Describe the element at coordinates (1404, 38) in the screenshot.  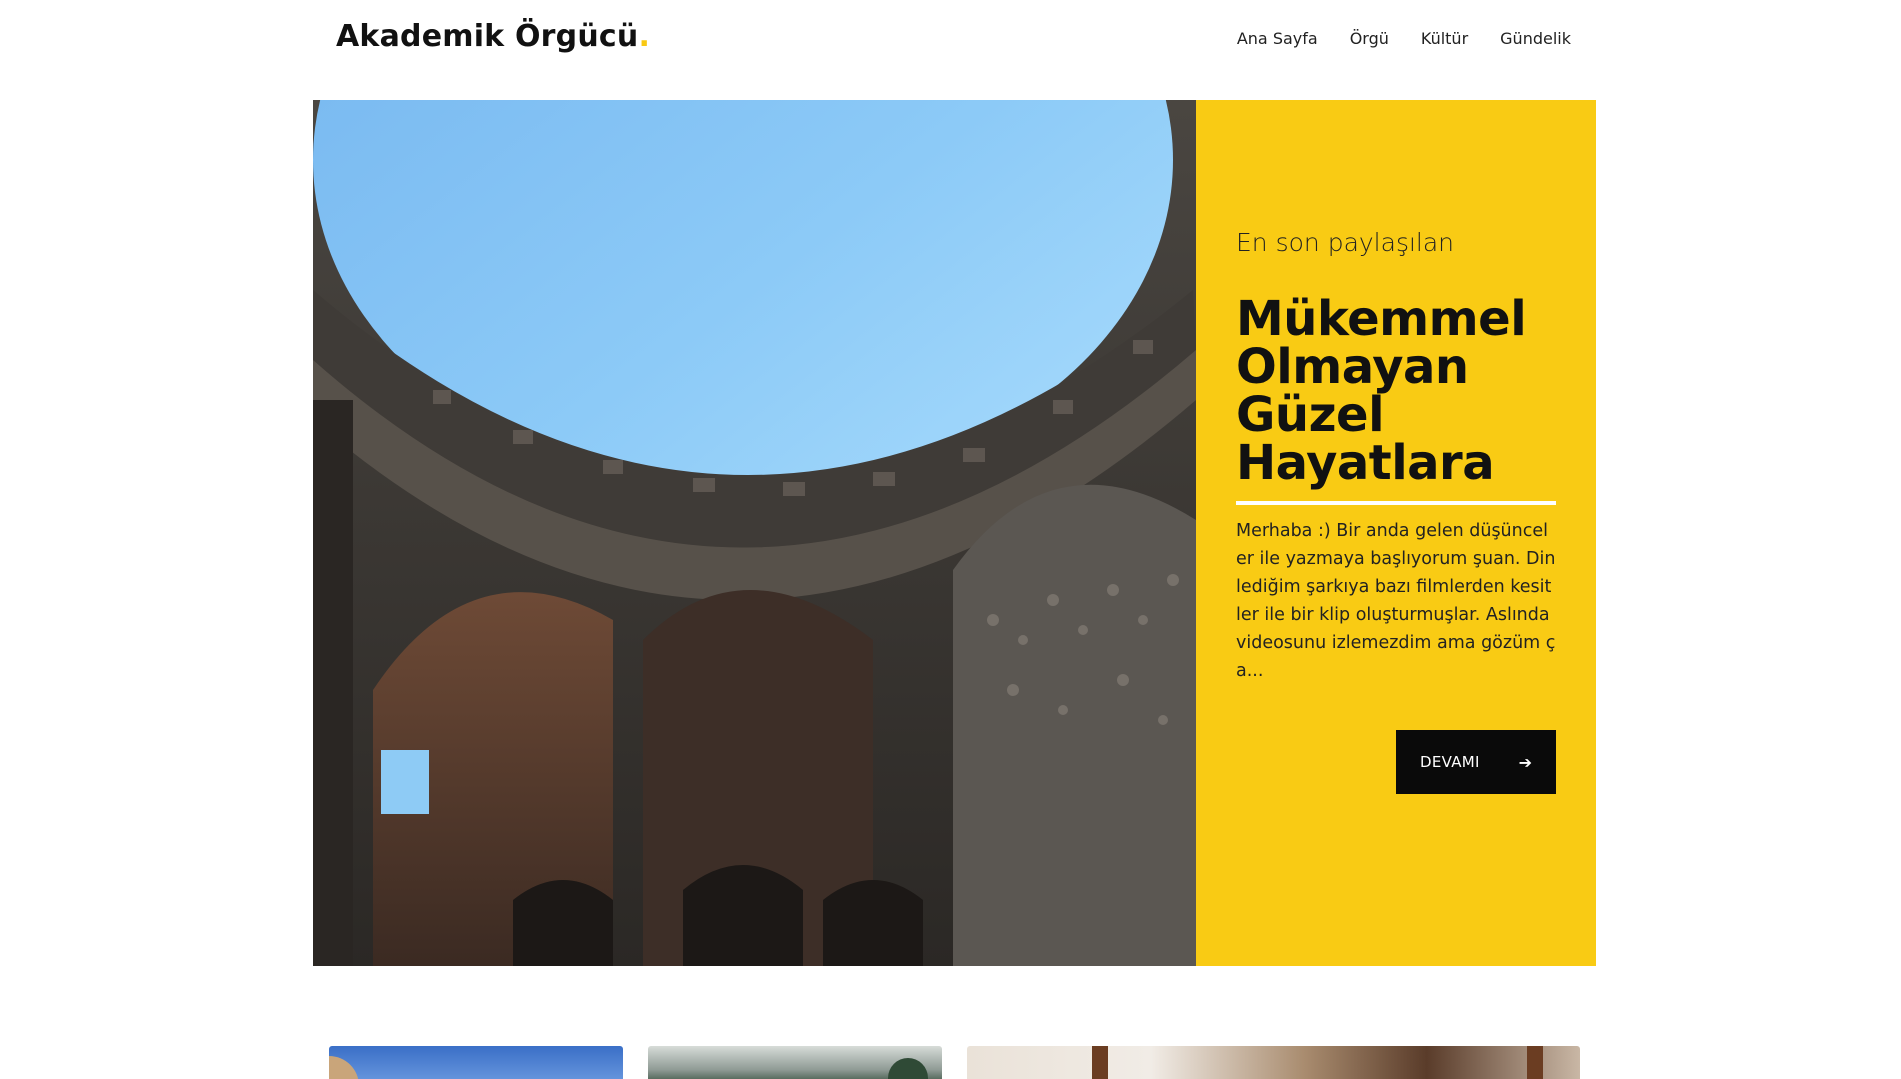
I see `main-nav: Ana Sayfa Örgü Kültür Gündelik` at that location.